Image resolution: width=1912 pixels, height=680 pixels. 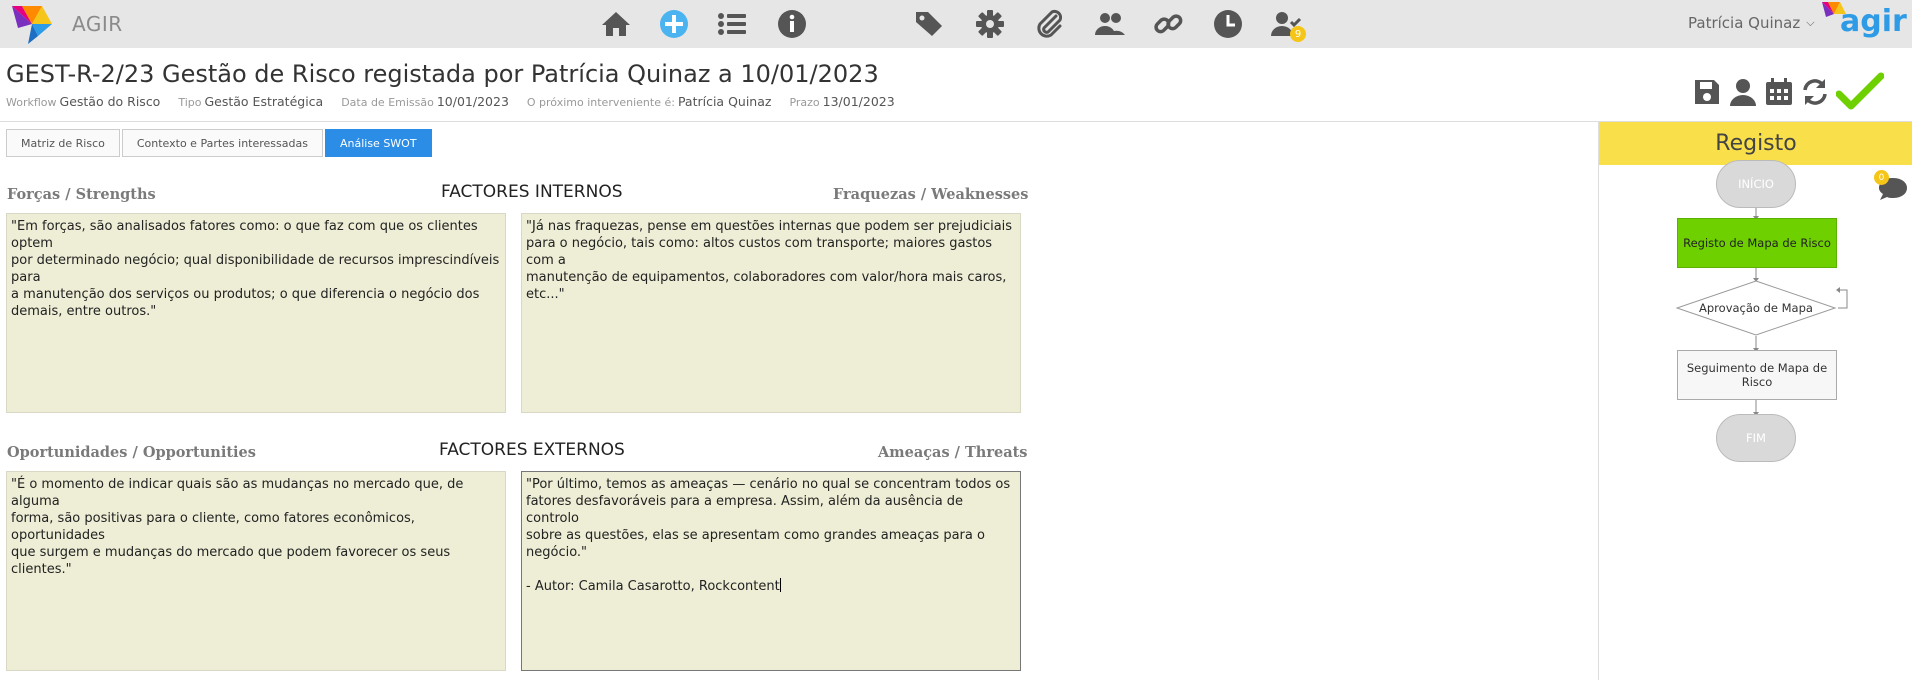 What do you see at coordinates (110, 101) in the screenshot?
I see `workflow-value: Gestão do Risco` at bounding box center [110, 101].